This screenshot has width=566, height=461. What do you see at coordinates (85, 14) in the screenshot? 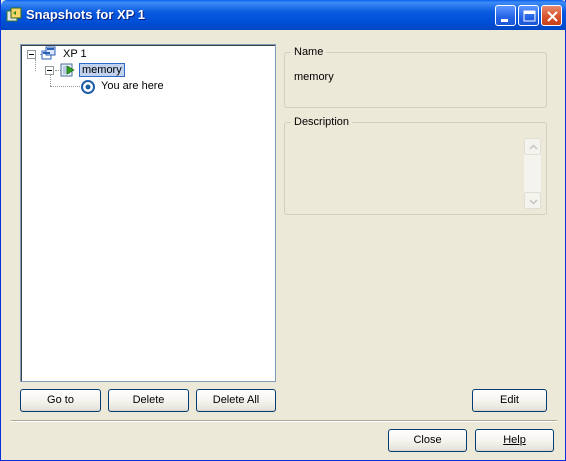
I see `window-title: Snapshots for XP 1` at bounding box center [85, 14].